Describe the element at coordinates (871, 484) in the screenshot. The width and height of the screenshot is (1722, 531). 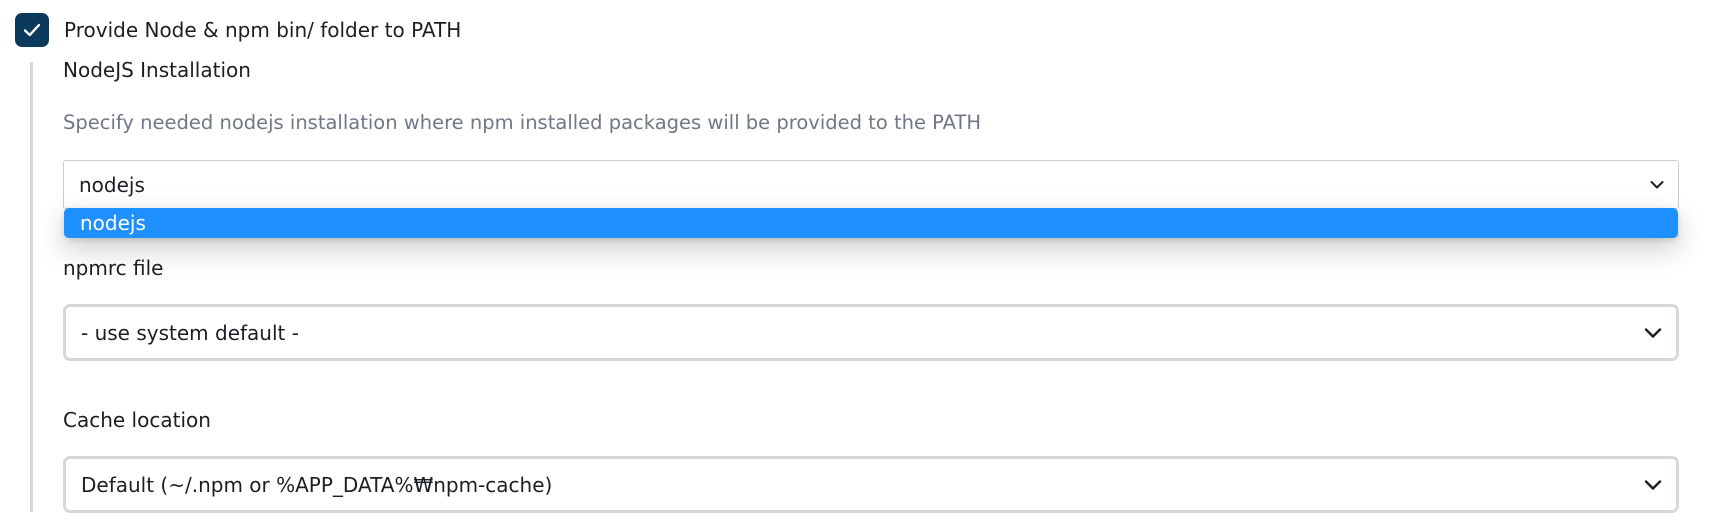
I see `cache-location-select: Default (~/.npm or %APP_DATA%₩npm-cache)` at that location.